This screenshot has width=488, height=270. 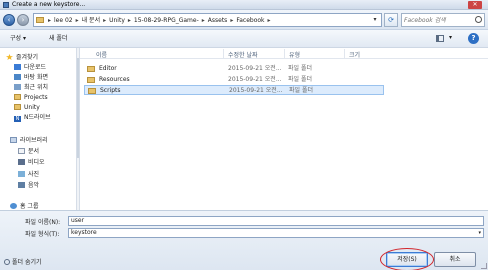 What do you see at coordinates (407, 259) in the screenshot?
I see `annotation-circle` at bounding box center [407, 259].